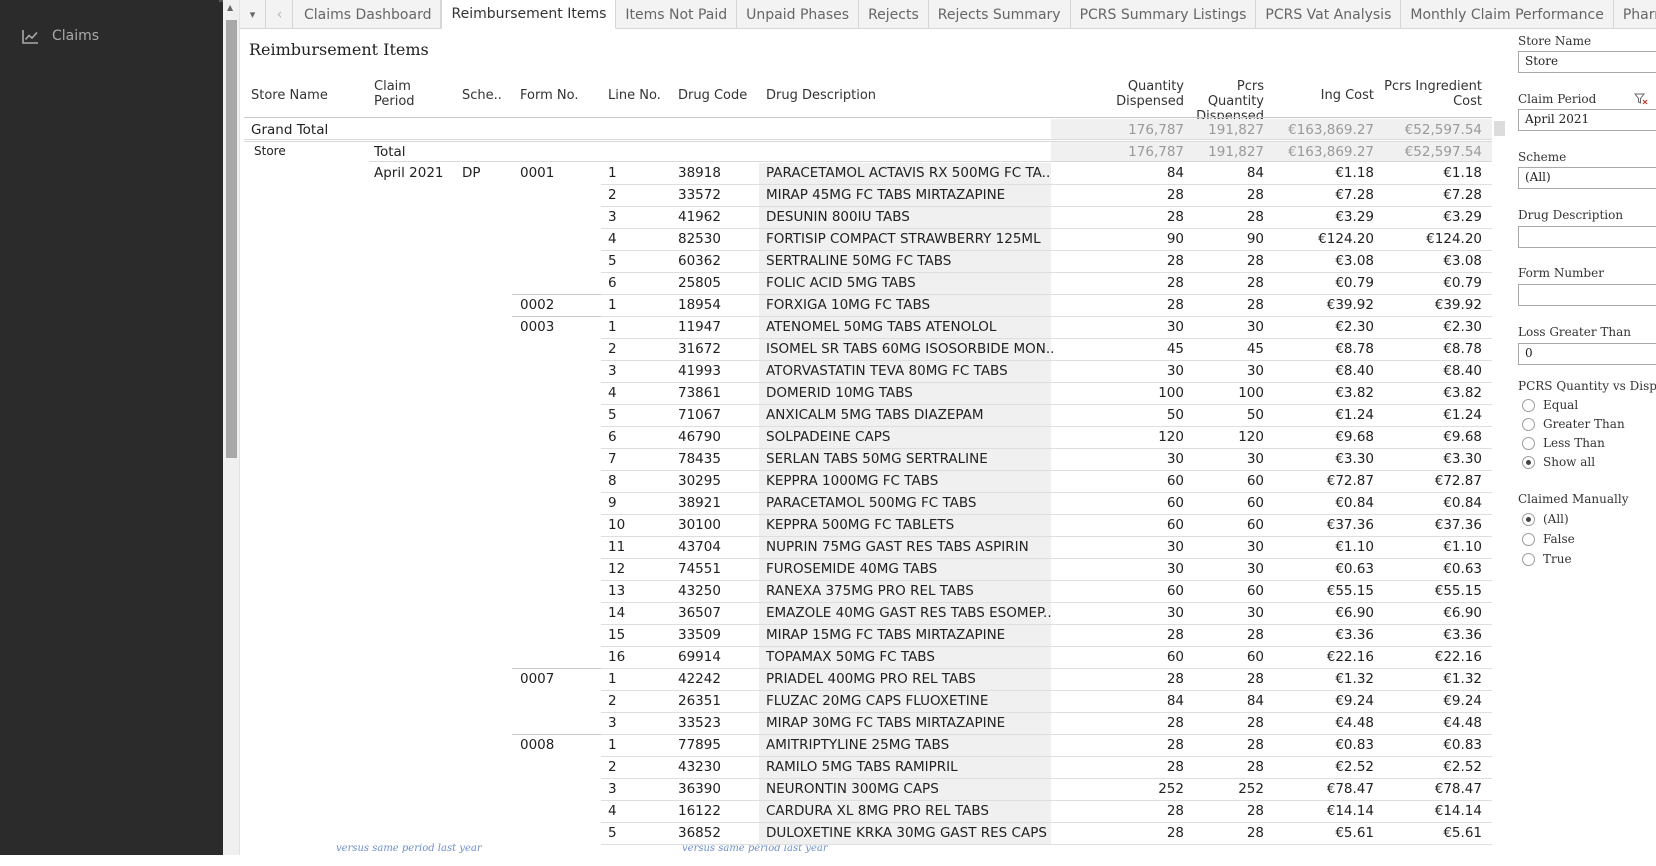 This screenshot has width=1656, height=866. What do you see at coordinates (1547, 559) in the screenshot?
I see `radio-option-claimed-manually: True` at bounding box center [1547, 559].